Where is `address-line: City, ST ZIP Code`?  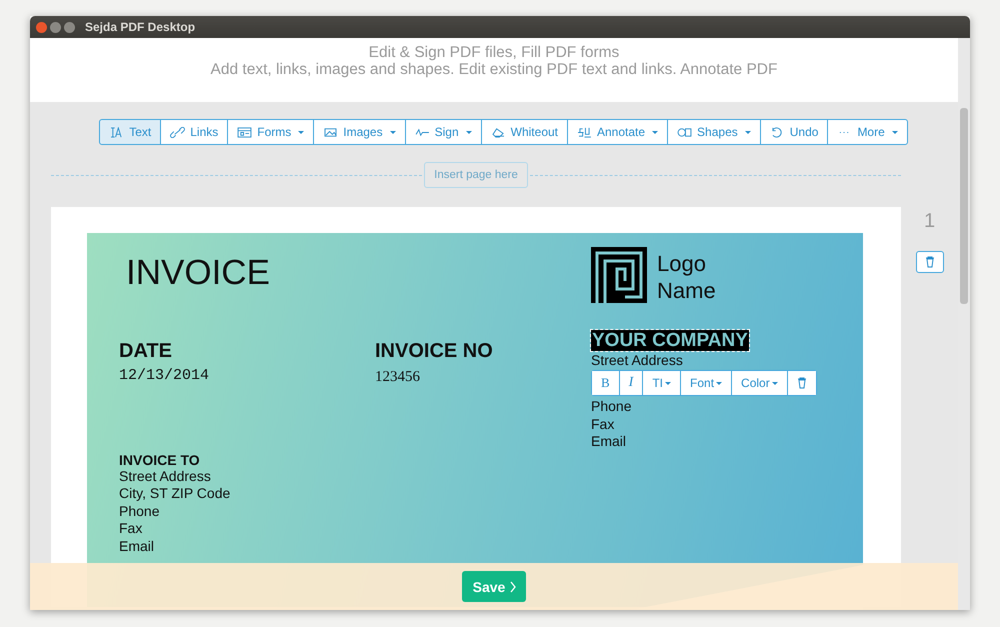
address-line: City, ST ZIP Code is located at coordinates (175, 494).